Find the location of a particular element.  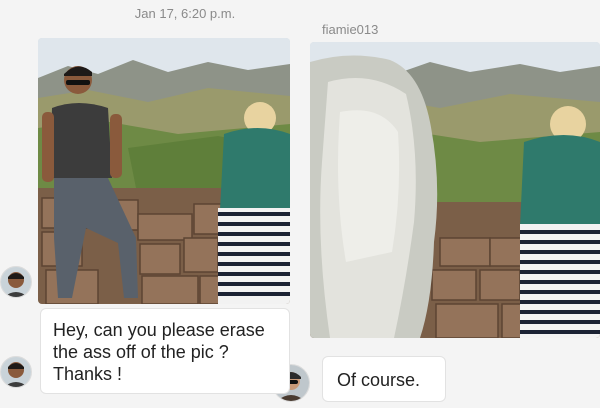

requester-avatar-2-image is located at coordinates (16, 372).